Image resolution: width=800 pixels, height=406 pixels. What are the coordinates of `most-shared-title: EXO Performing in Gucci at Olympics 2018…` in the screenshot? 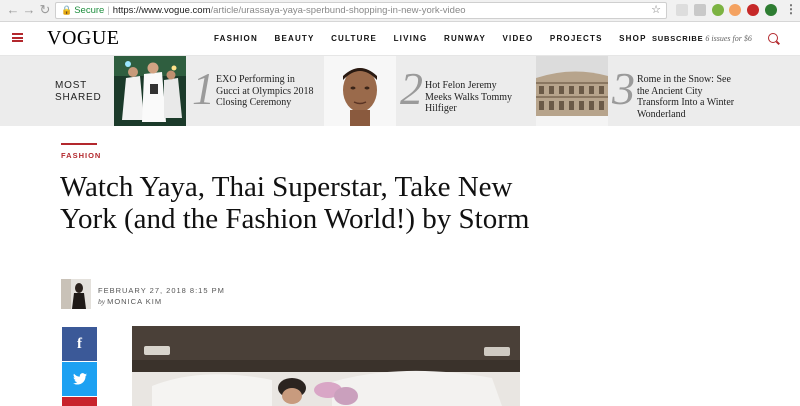 It's located at (266, 91).